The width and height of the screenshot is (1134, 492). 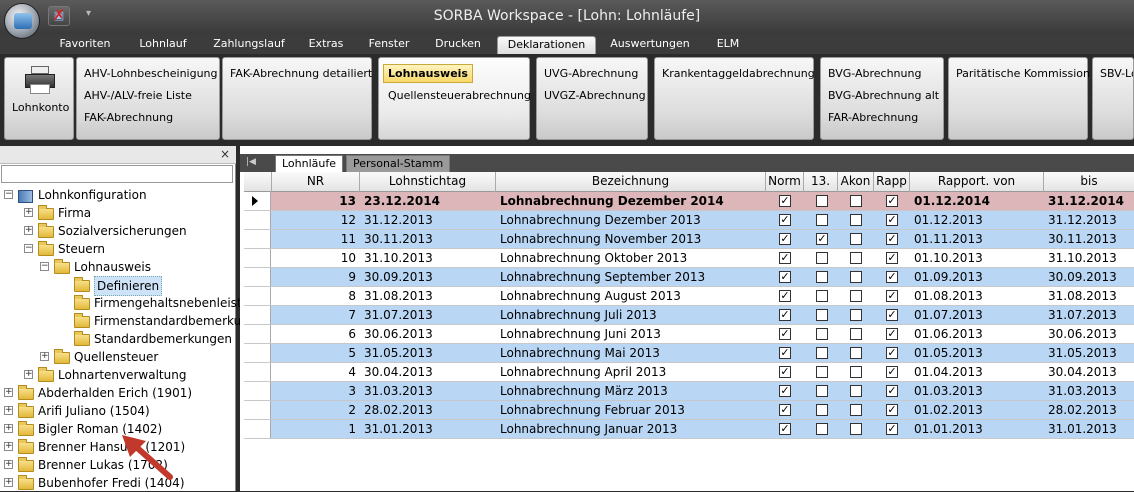 I want to click on tree-item: − Steuern, so click(x=118, y=249).